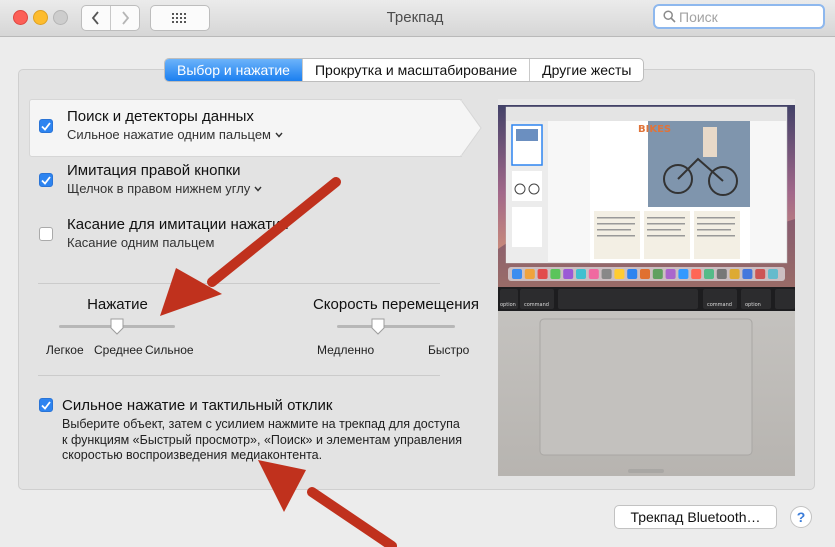  I want to click on search-input, so click(749, 17).